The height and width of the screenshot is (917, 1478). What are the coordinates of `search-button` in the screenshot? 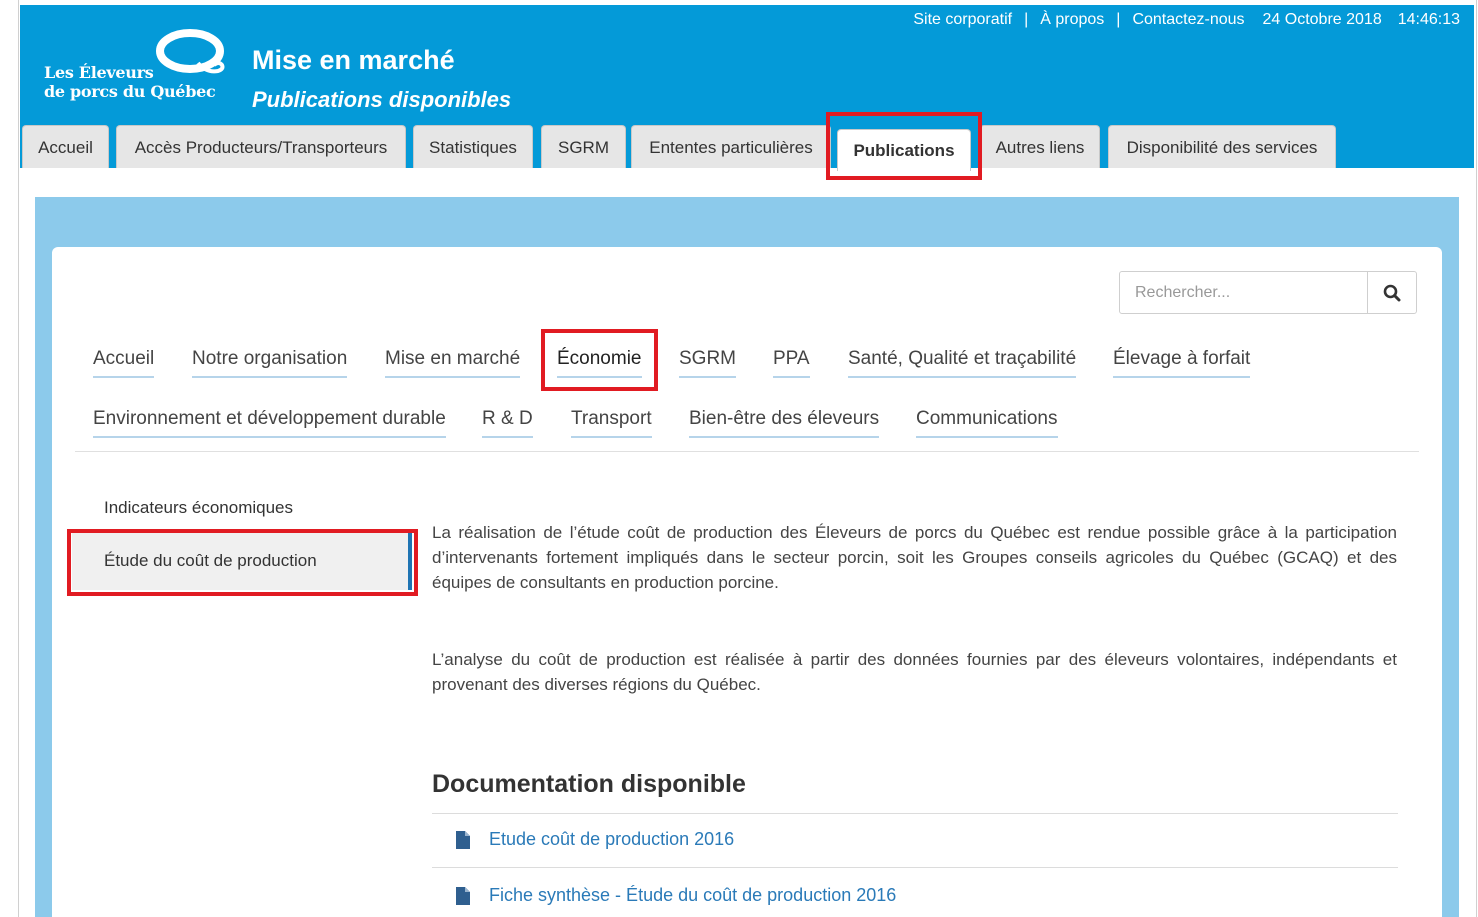 It's located at (1391, 292).